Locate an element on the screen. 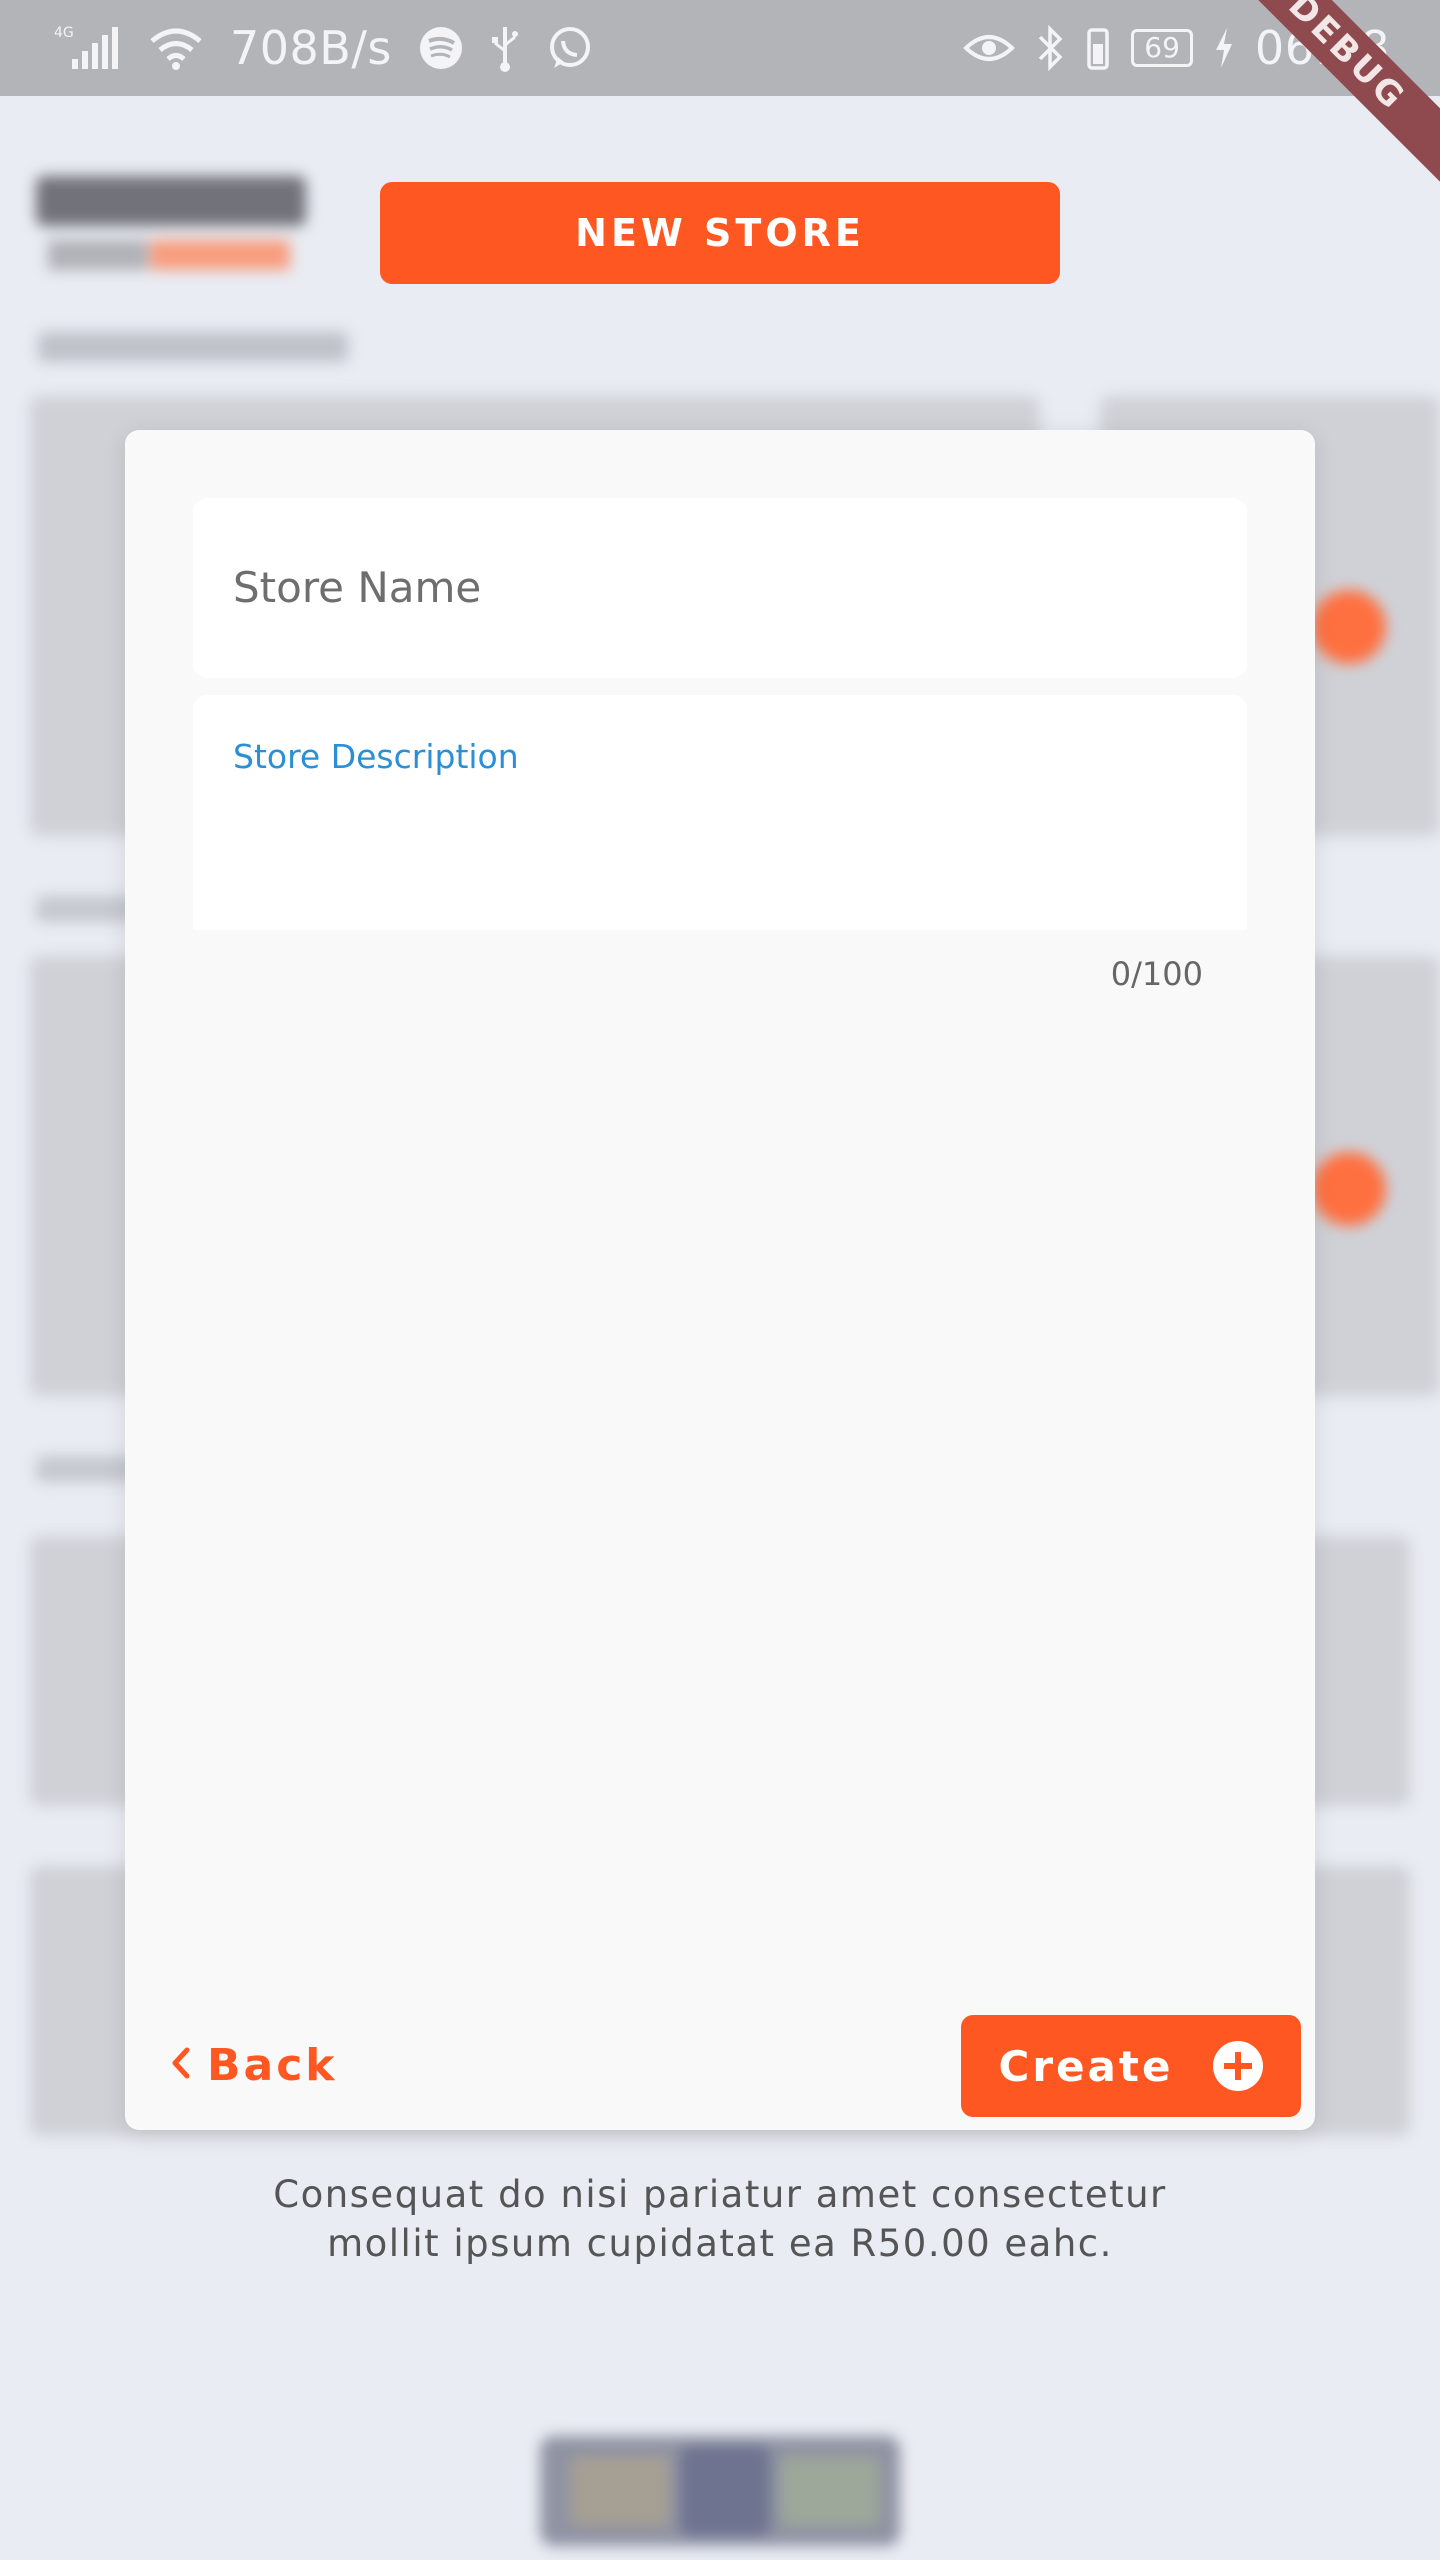  network-type-label: 4G is located at coordinates (64, 33).